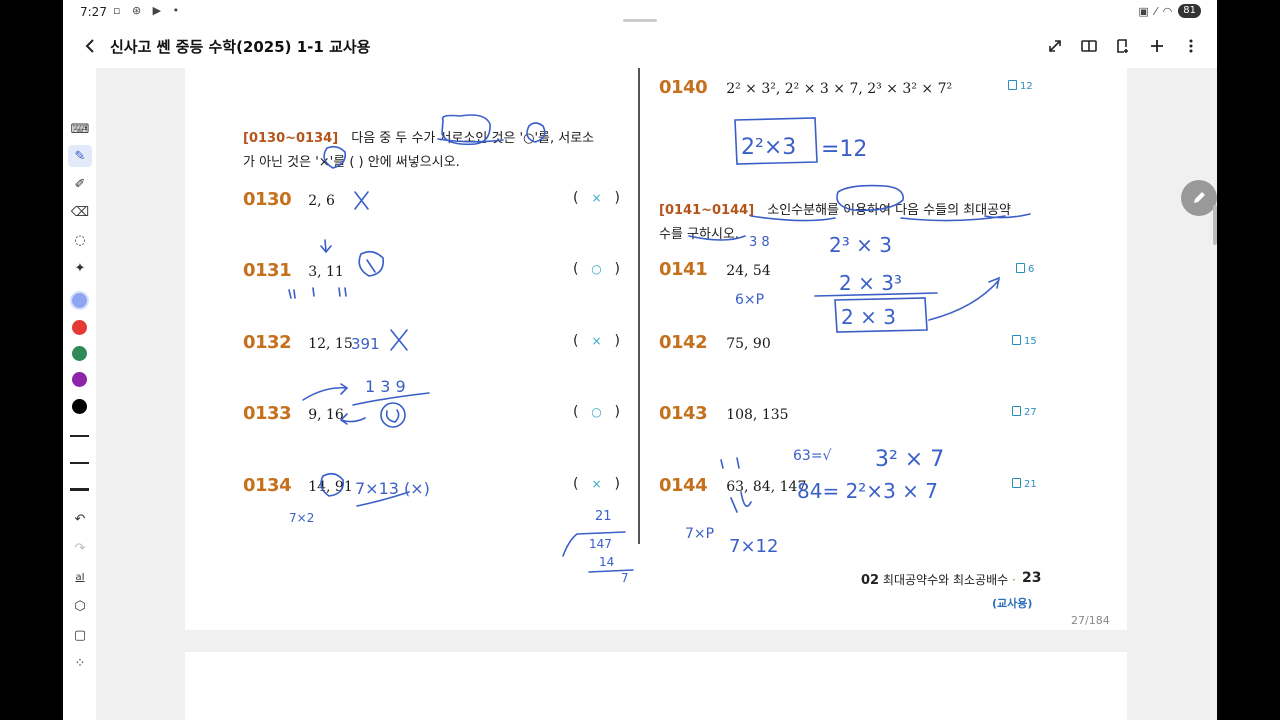  Describe the element at coordinates (1007, 216) in the screenshot. I see `ink-underline-choedae` at that location.